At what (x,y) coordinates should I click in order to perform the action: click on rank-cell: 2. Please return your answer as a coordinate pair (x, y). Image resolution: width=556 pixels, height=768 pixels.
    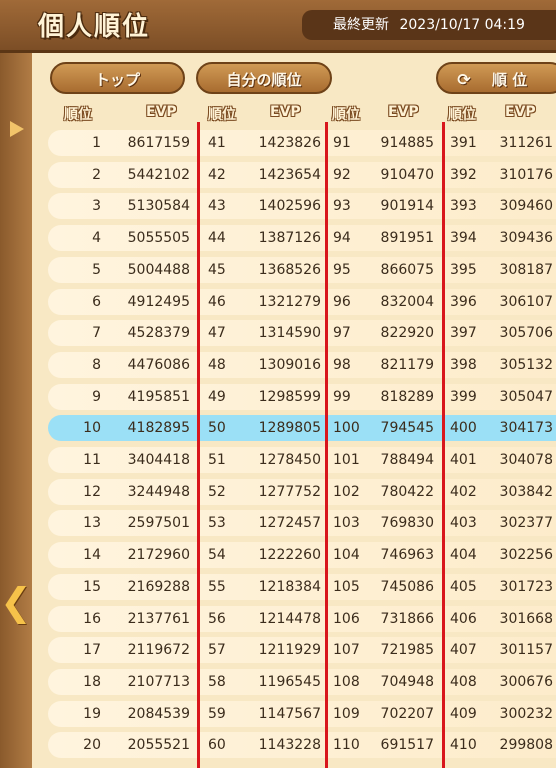
    Looking at the image, I should click on (96, 175).